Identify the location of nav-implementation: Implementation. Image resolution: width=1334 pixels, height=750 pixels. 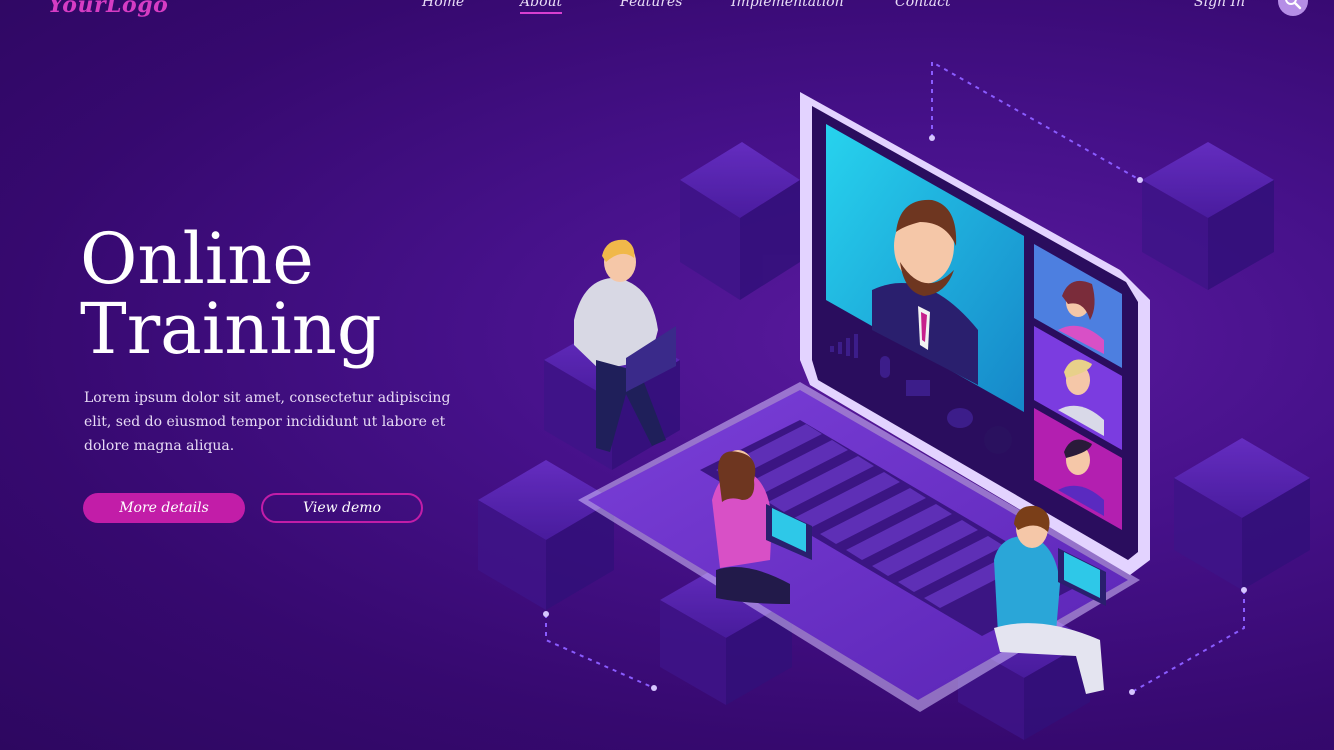
(787, 5).